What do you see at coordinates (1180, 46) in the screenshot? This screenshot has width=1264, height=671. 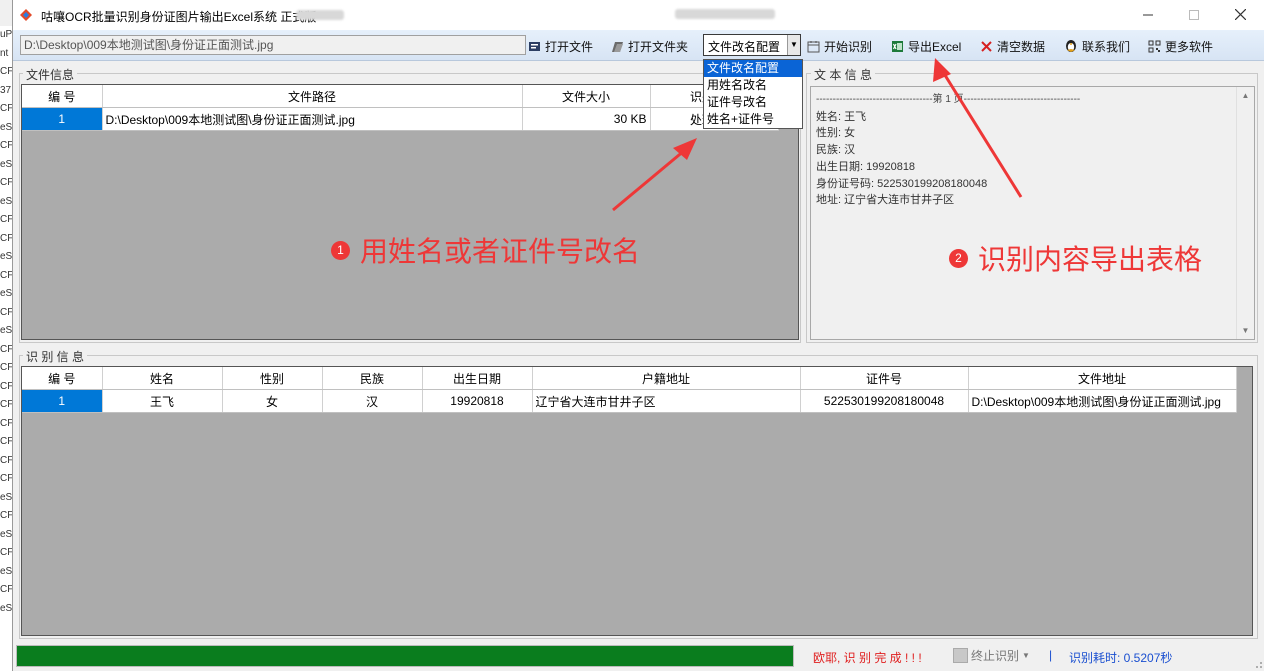 I see `more-software-button: 更多软件` at bounding box center [1180, 46].